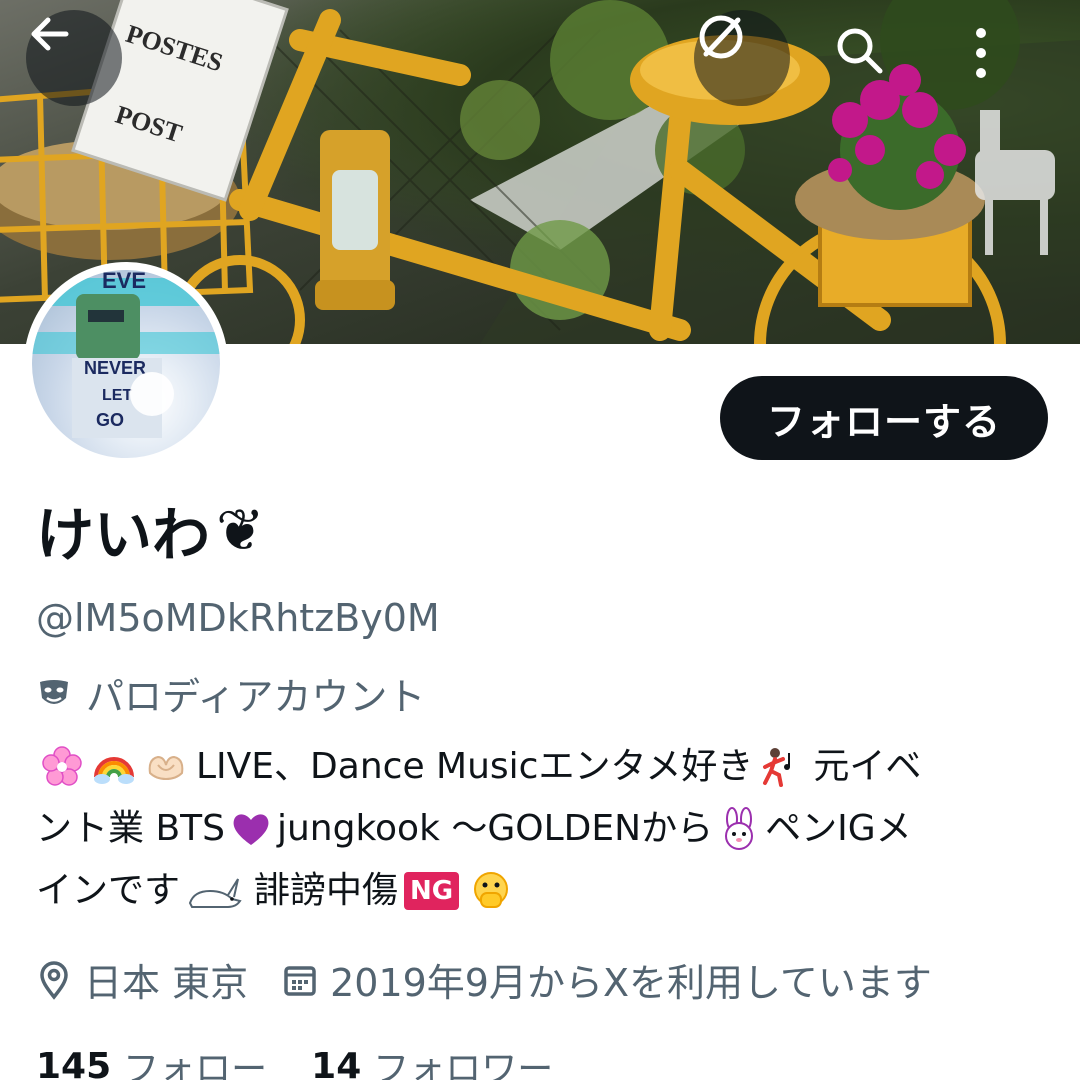  What do you see at coordinates (166, 768) in the screenshot?
I see `heart-hands-icon` at bounding box center [166, 768].